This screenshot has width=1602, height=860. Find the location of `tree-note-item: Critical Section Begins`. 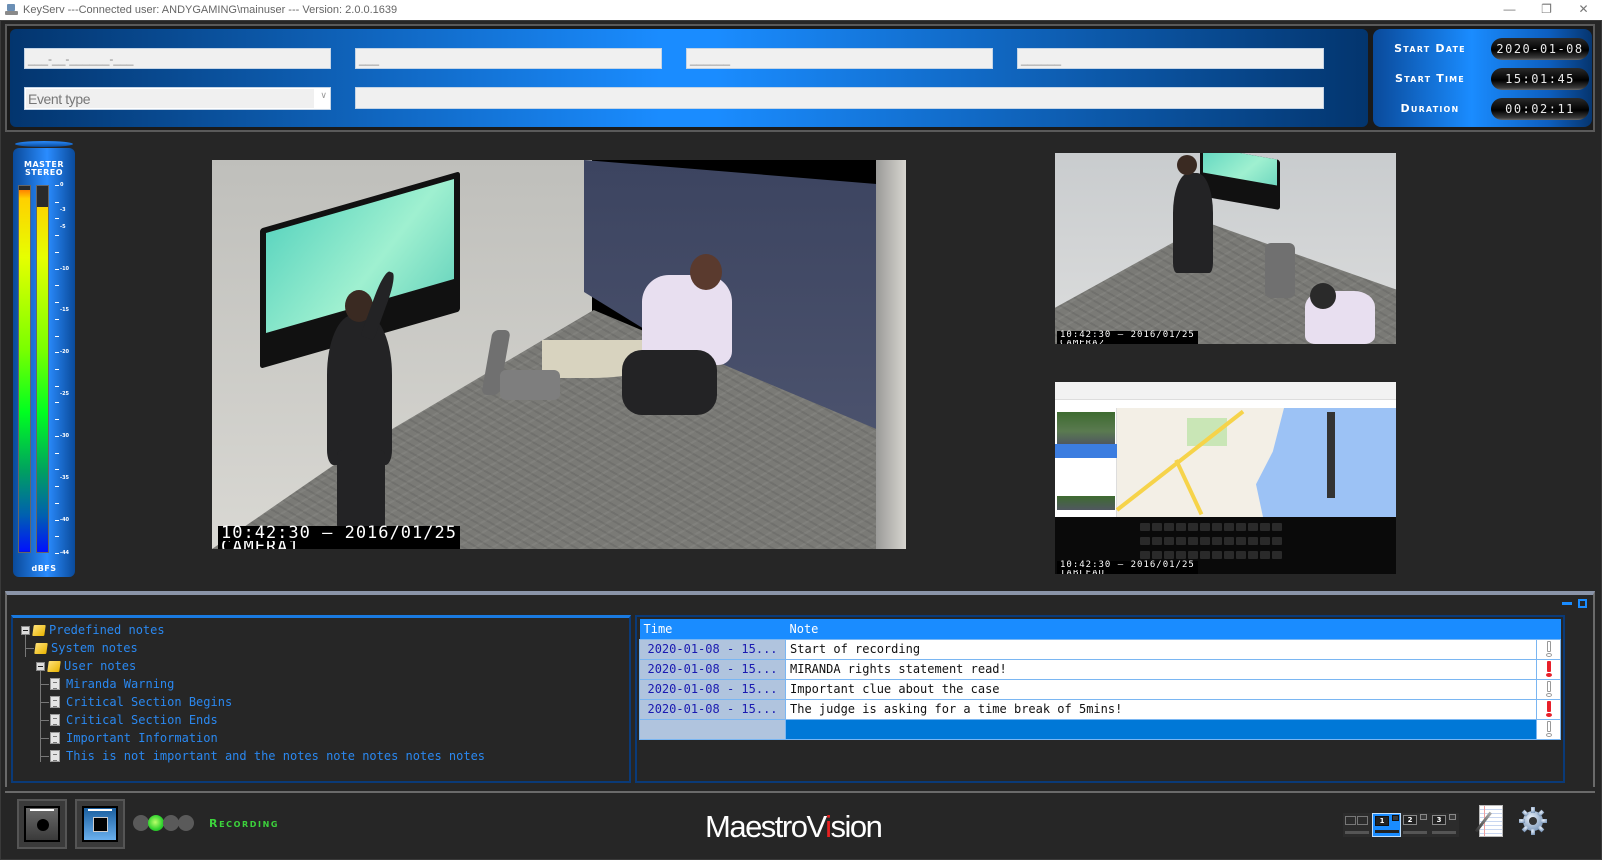

tree-note-item: Critical Section Begins is located at coordinates (253, 702).